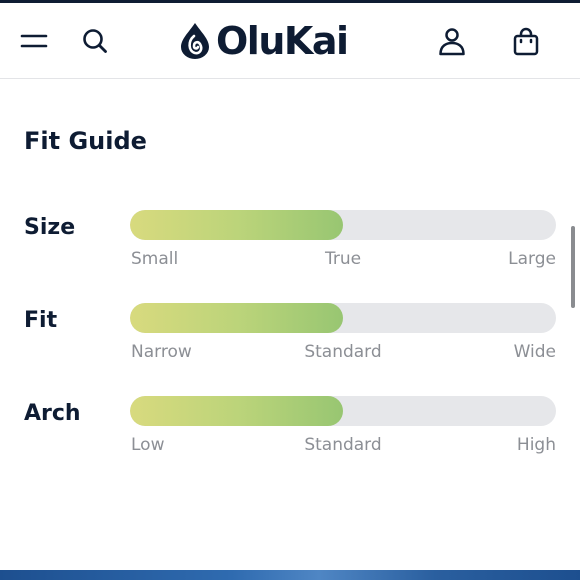 The width and height of the screenshot is (580, 580). Describe the element at coordinates (343, 259) in the screenshot. I see `scale-mid-label: True` at that location.